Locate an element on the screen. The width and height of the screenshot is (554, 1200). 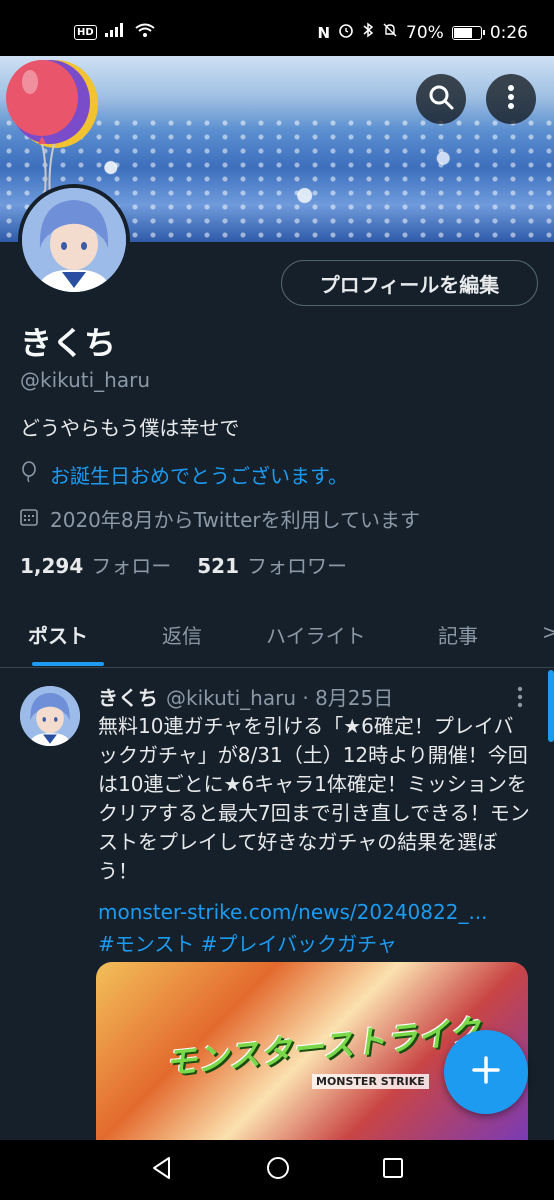
post-more-icon is located at coordinates (523, 699).